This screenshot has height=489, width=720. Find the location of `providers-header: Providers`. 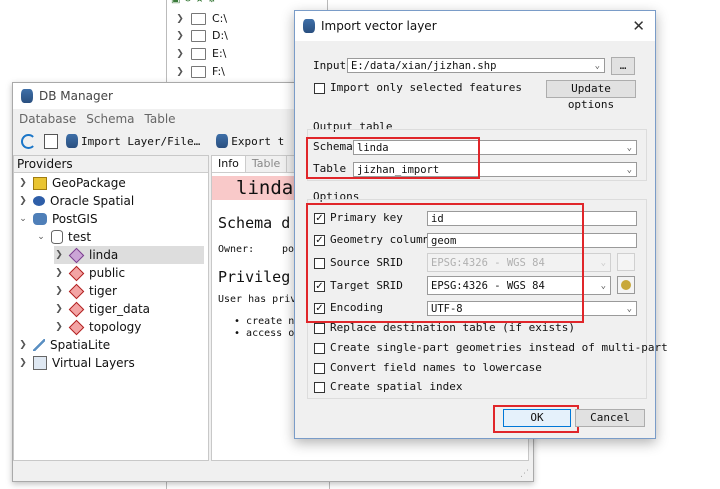

providers-header: Providers is located at coordinates (111, 164).